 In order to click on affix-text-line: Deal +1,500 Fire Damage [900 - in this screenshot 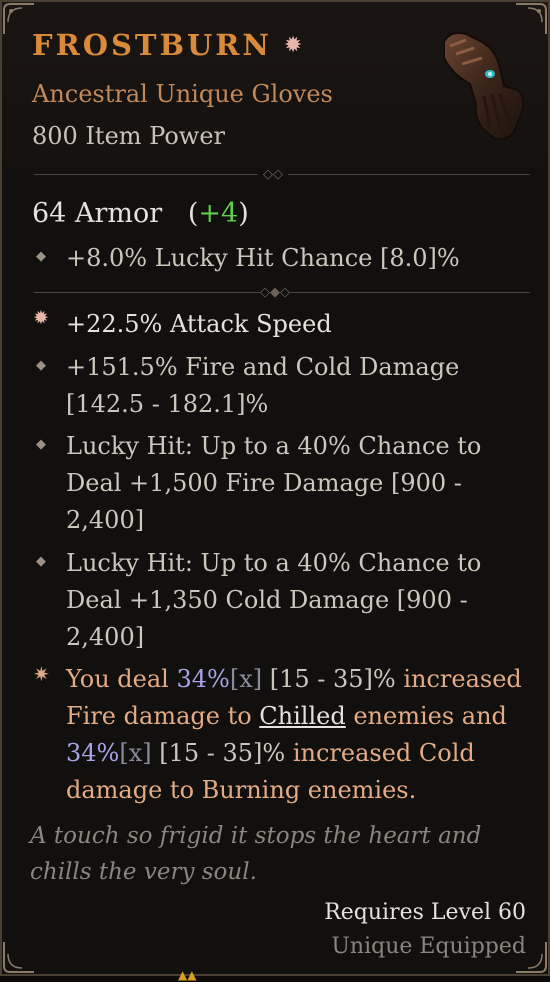, I will do `click(264, 483)`.